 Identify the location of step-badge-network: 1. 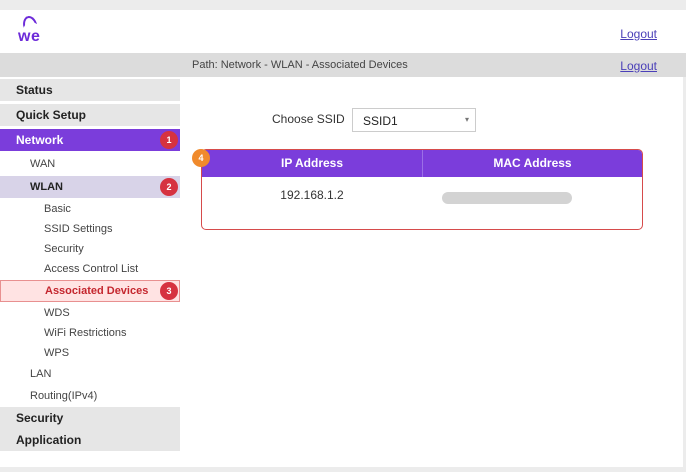
(169, 140).